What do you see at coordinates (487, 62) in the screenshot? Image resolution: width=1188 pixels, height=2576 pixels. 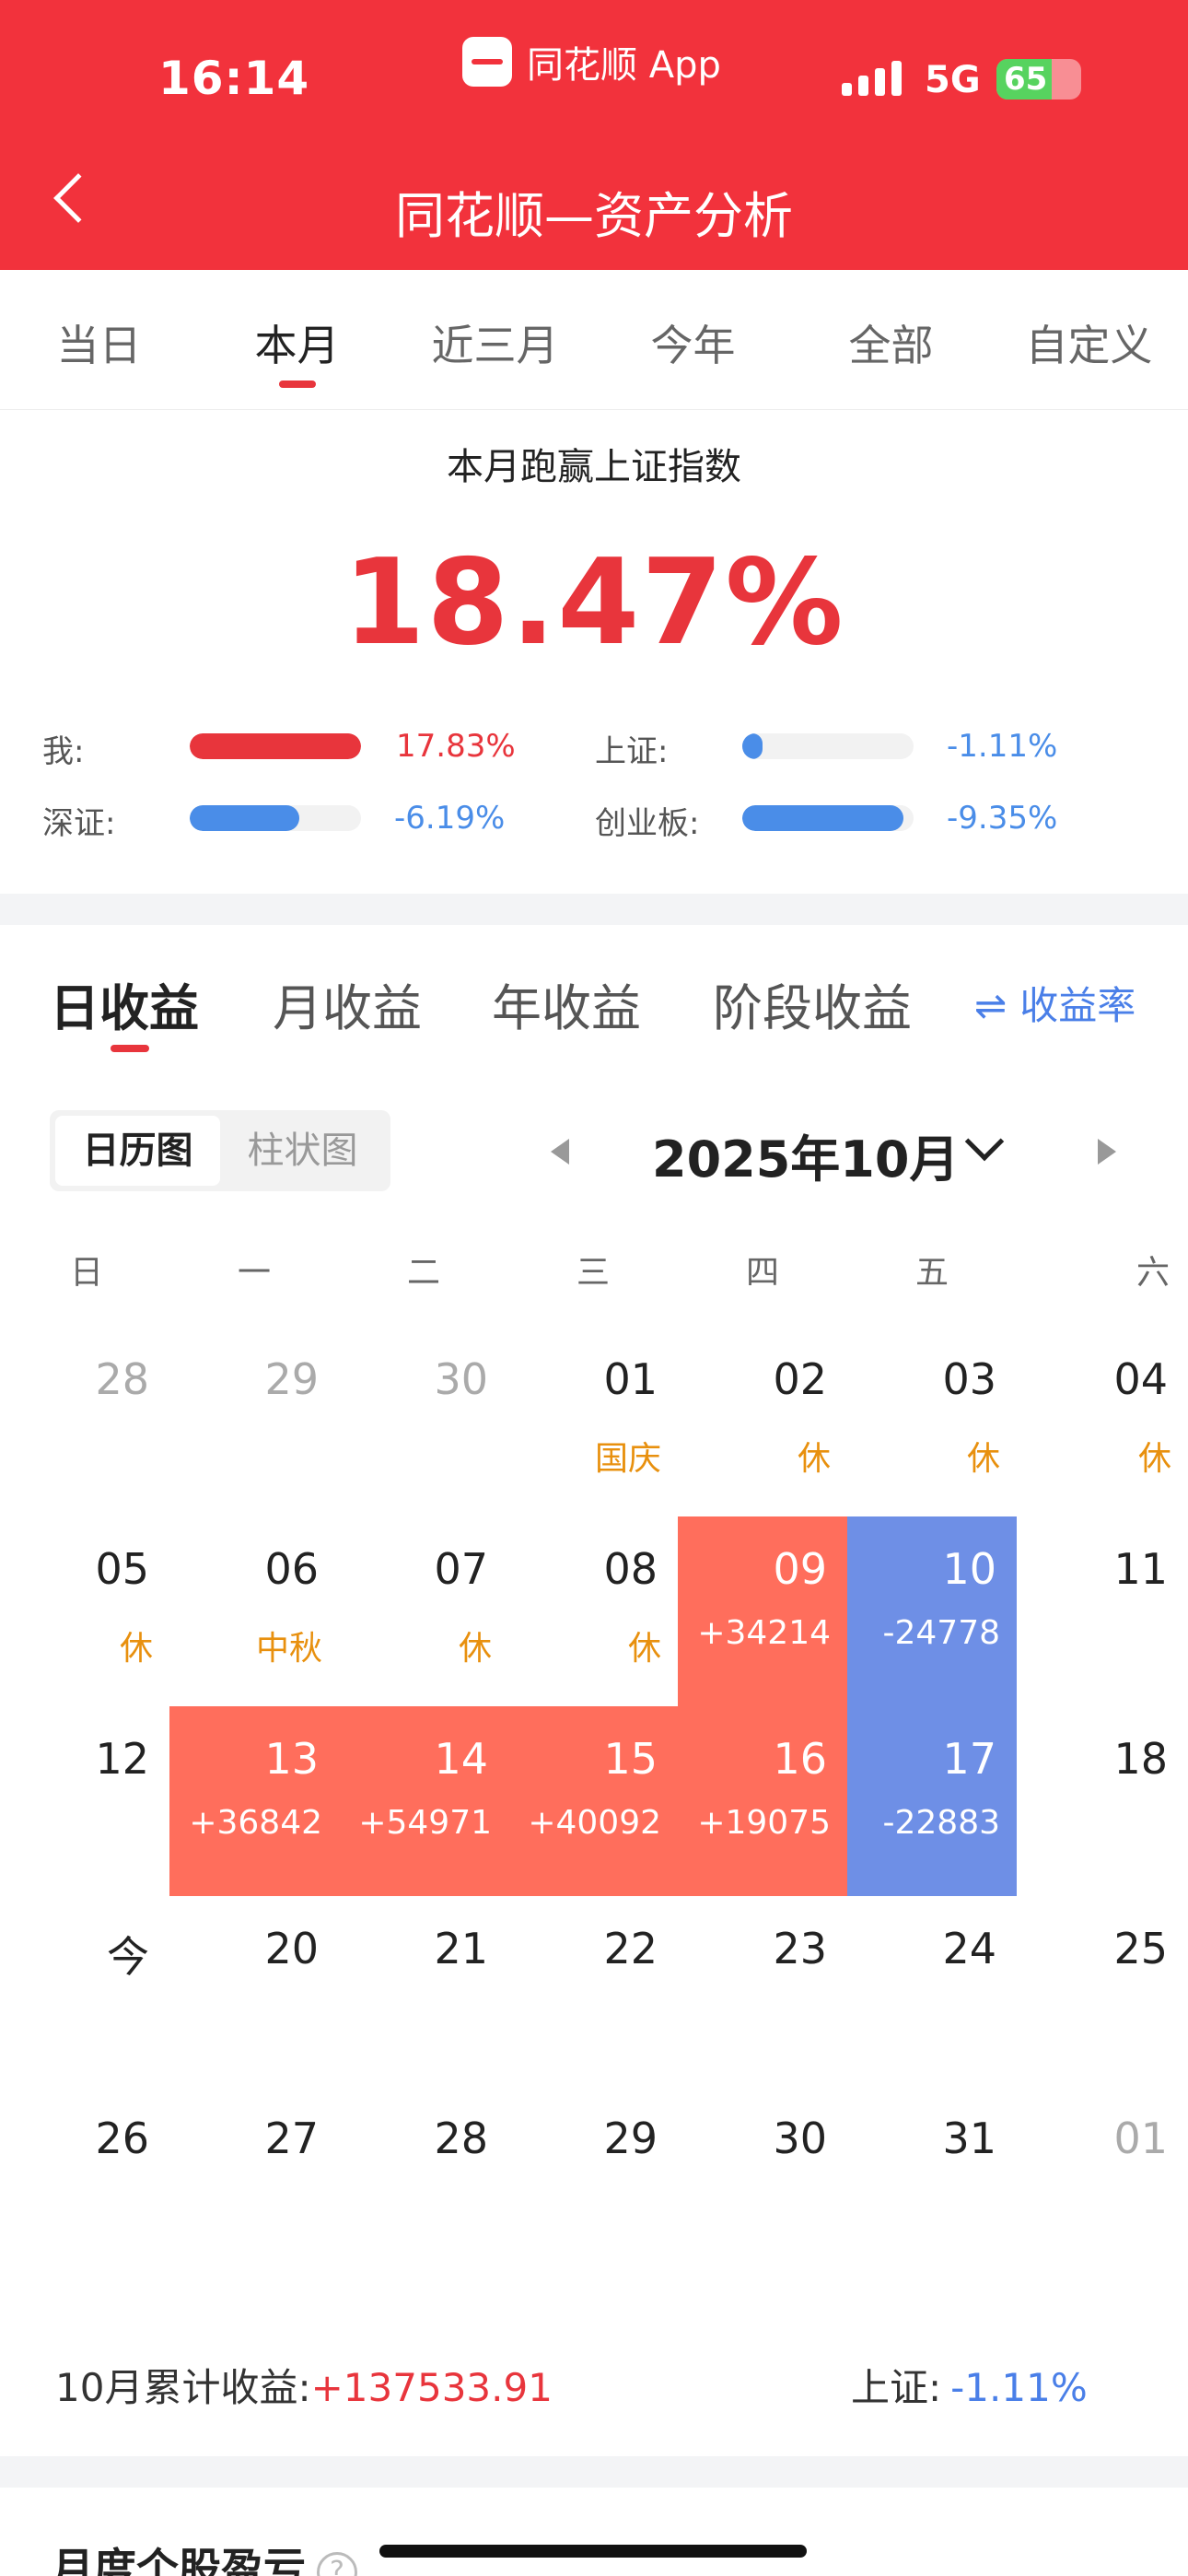 I see `app-logo-icon` at bounding box center [487, 62].